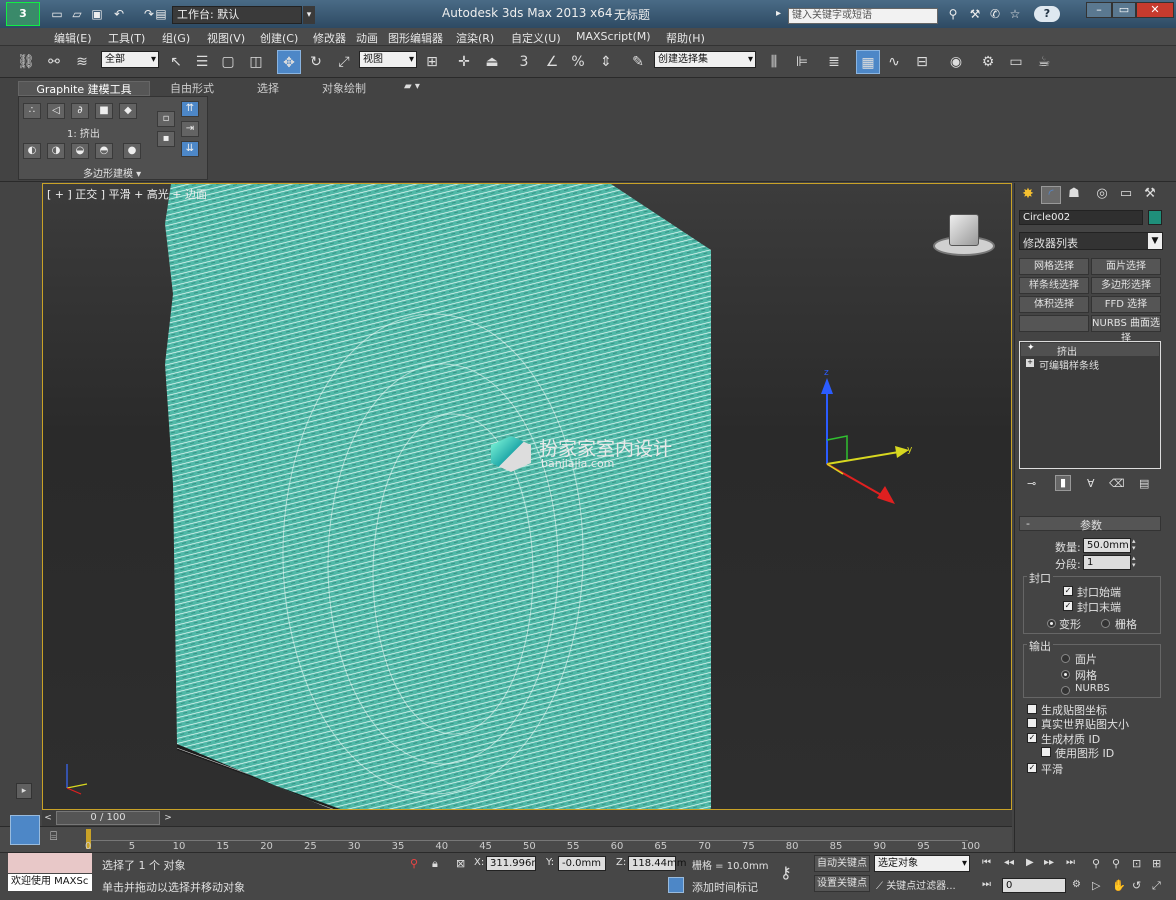  Describe the element at coordinates (1117, 483) in the screenshot. I see `remove-modifier-icon: ⌫` at that location.